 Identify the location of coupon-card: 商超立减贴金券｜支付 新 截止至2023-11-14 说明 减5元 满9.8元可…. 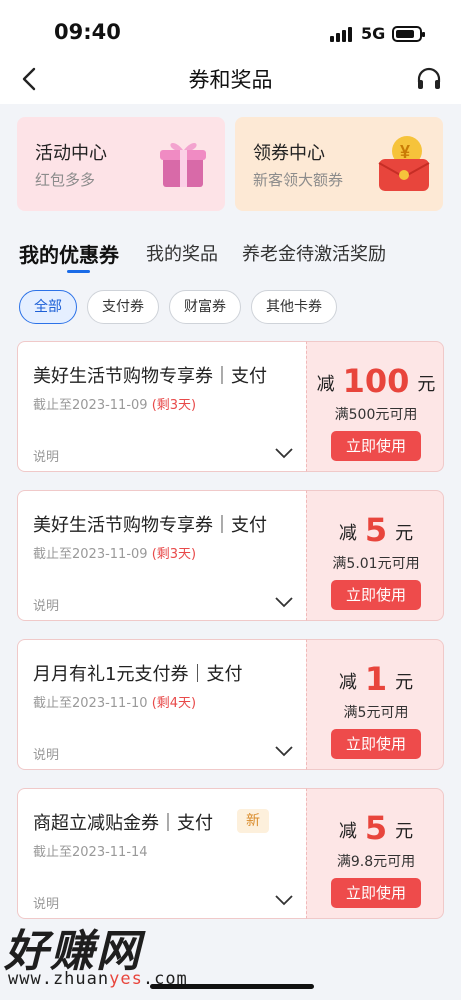
(230, 853).